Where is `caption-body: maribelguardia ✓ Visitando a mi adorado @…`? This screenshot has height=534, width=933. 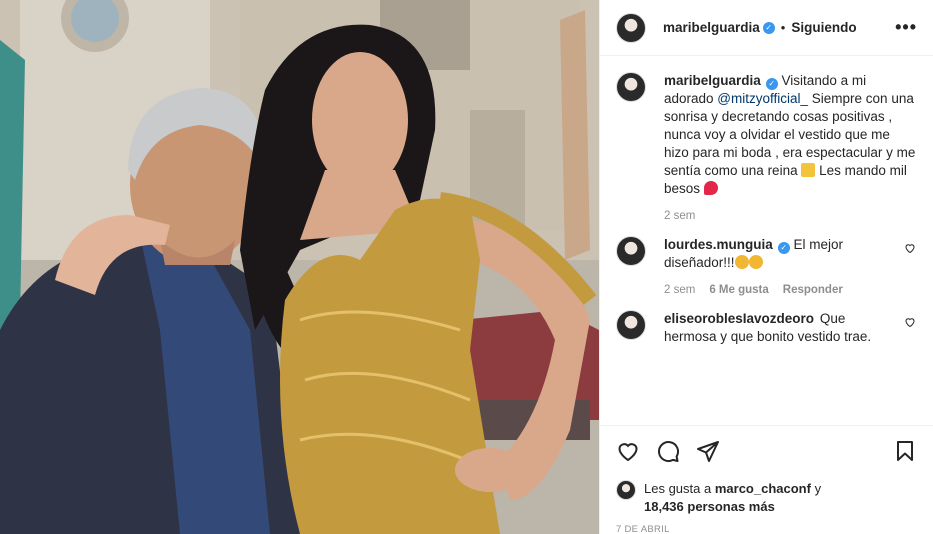
caption-body: maribelguardia ✓ Visitando a mi adorado @… is located at coordinates (790, 147).